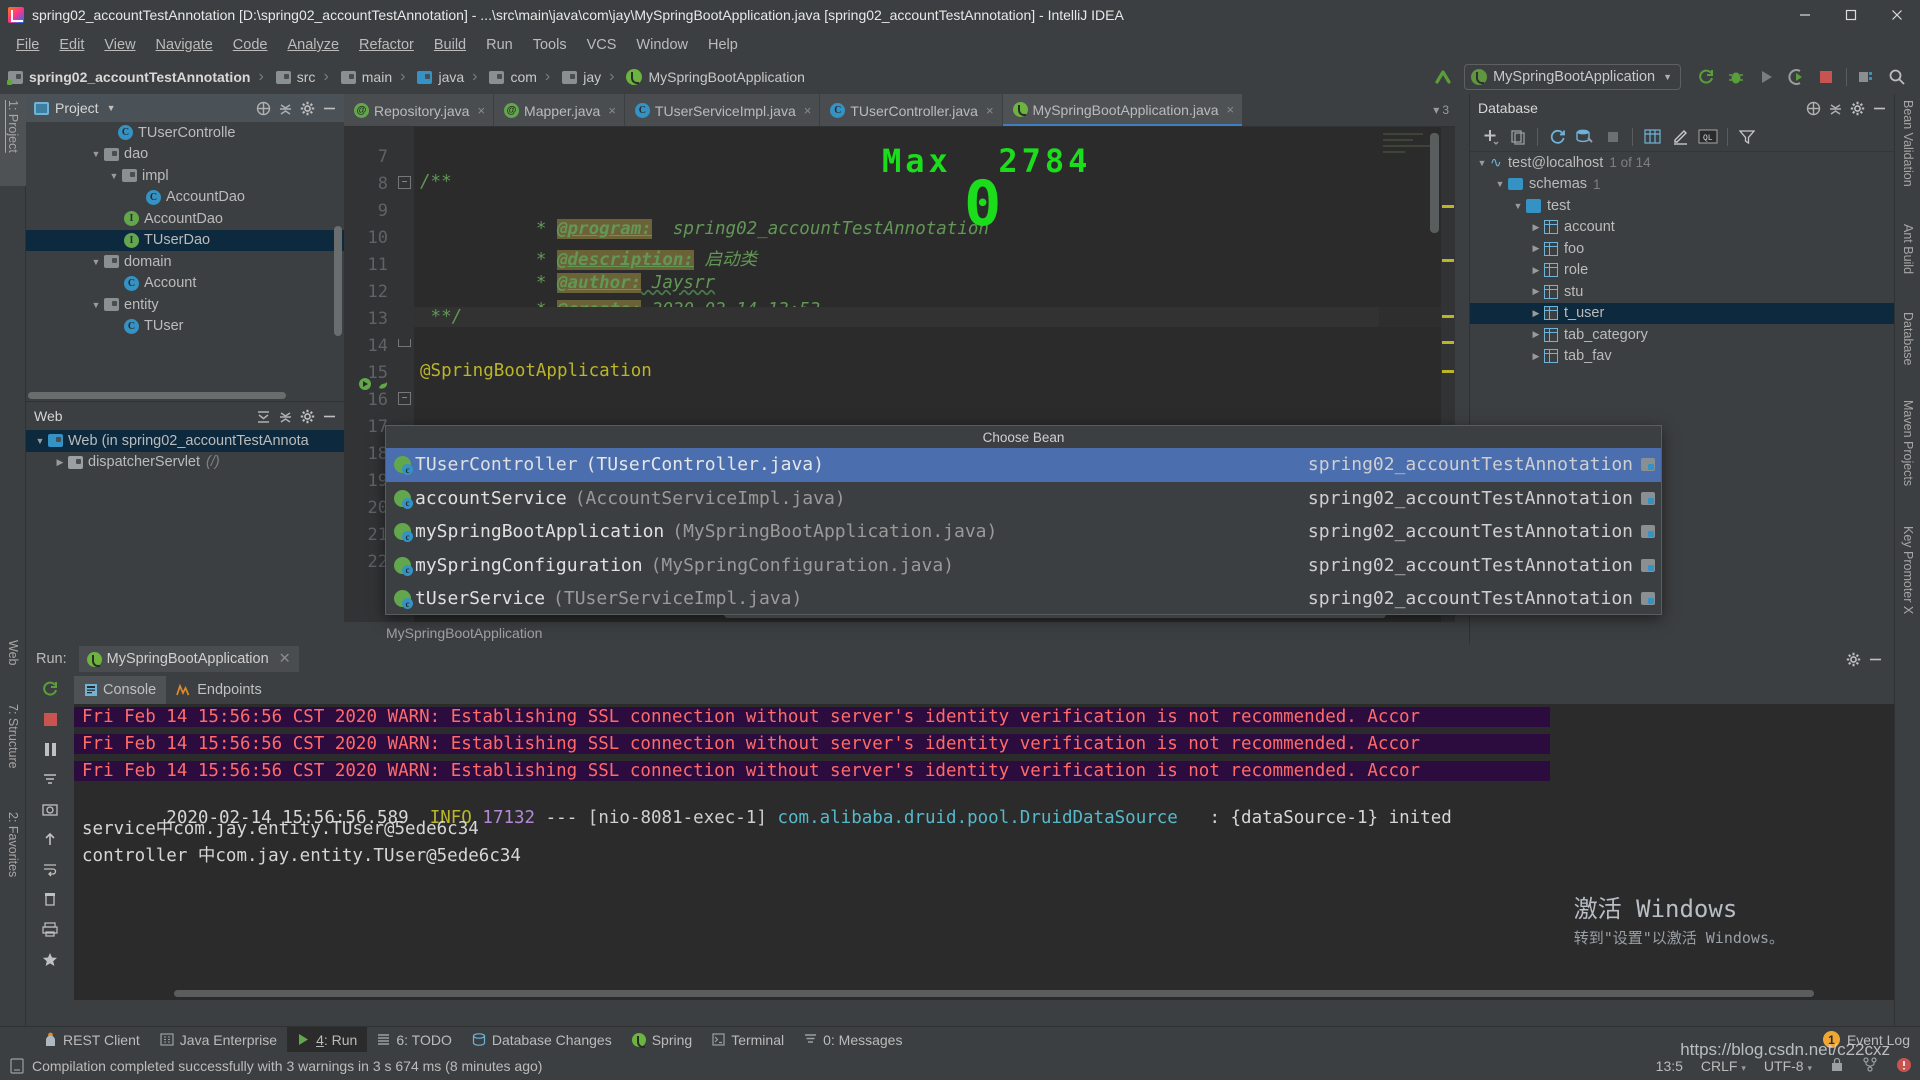 The width and height of the screenshot is (1920, 1080). Describe the element at coordinates (327, 1039) in the screenshot. I see `bottom-tab-run: 4: Run` at that location.